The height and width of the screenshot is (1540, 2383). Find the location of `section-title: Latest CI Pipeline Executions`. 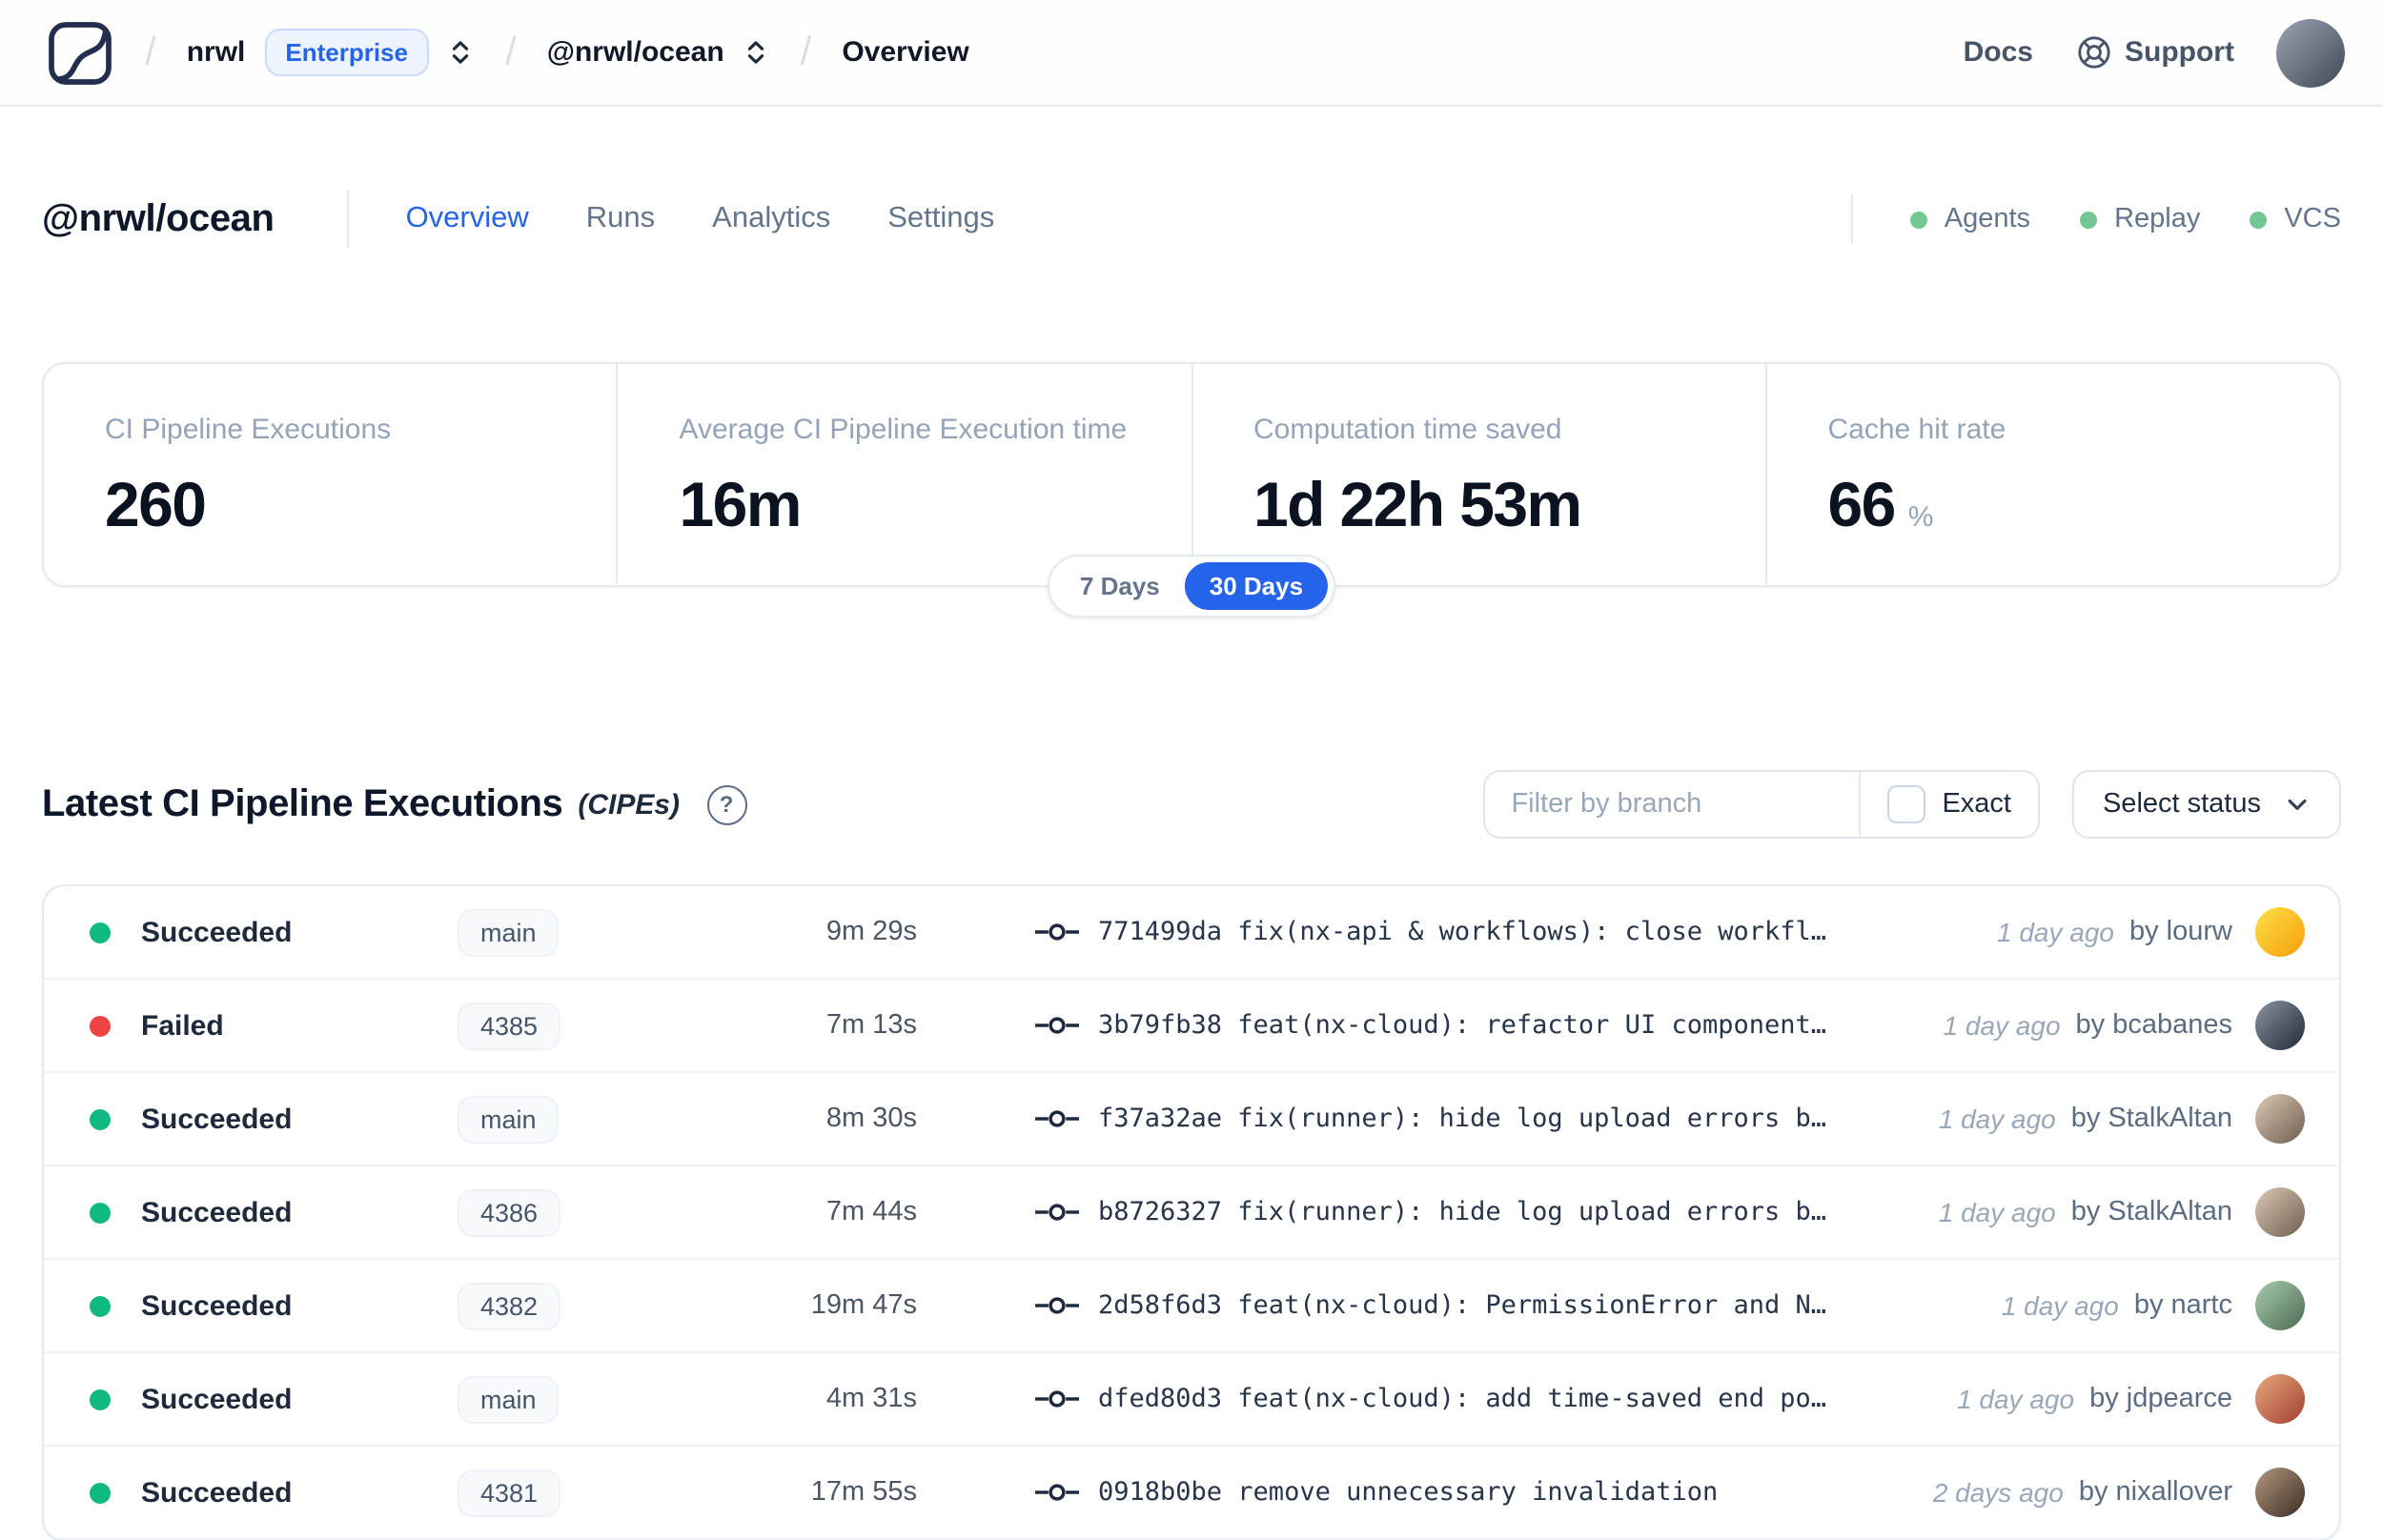

section-title: Latest CI Pipeline Executions is located at coordinates (302, 803).